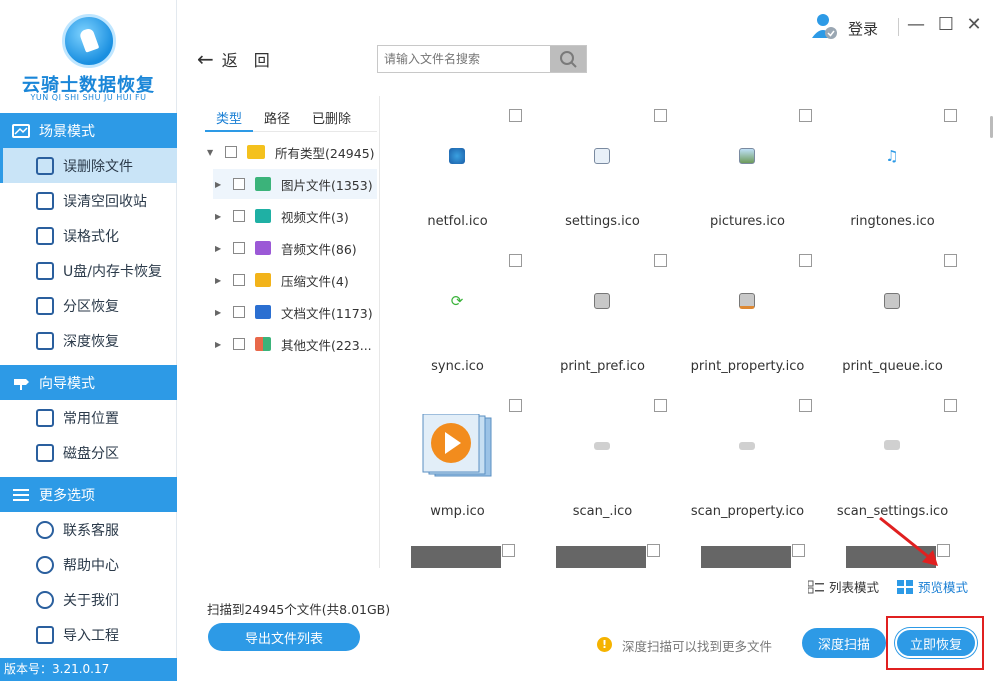  I want to click on file-tile: scan_settings.ico, so click(892, 458).